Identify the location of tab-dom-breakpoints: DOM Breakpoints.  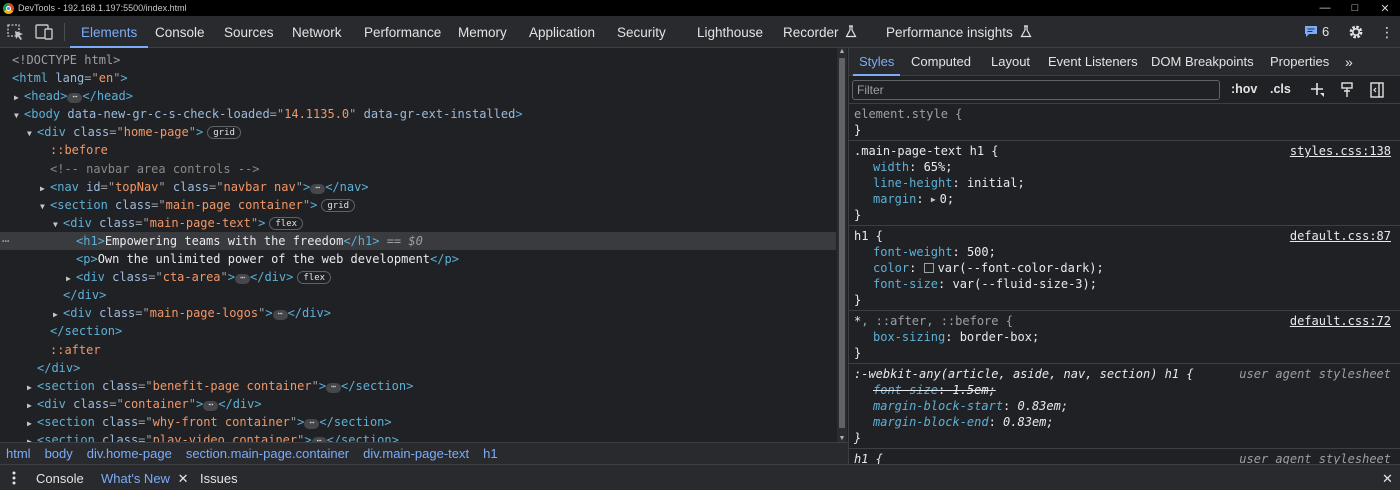
(1202, 62).